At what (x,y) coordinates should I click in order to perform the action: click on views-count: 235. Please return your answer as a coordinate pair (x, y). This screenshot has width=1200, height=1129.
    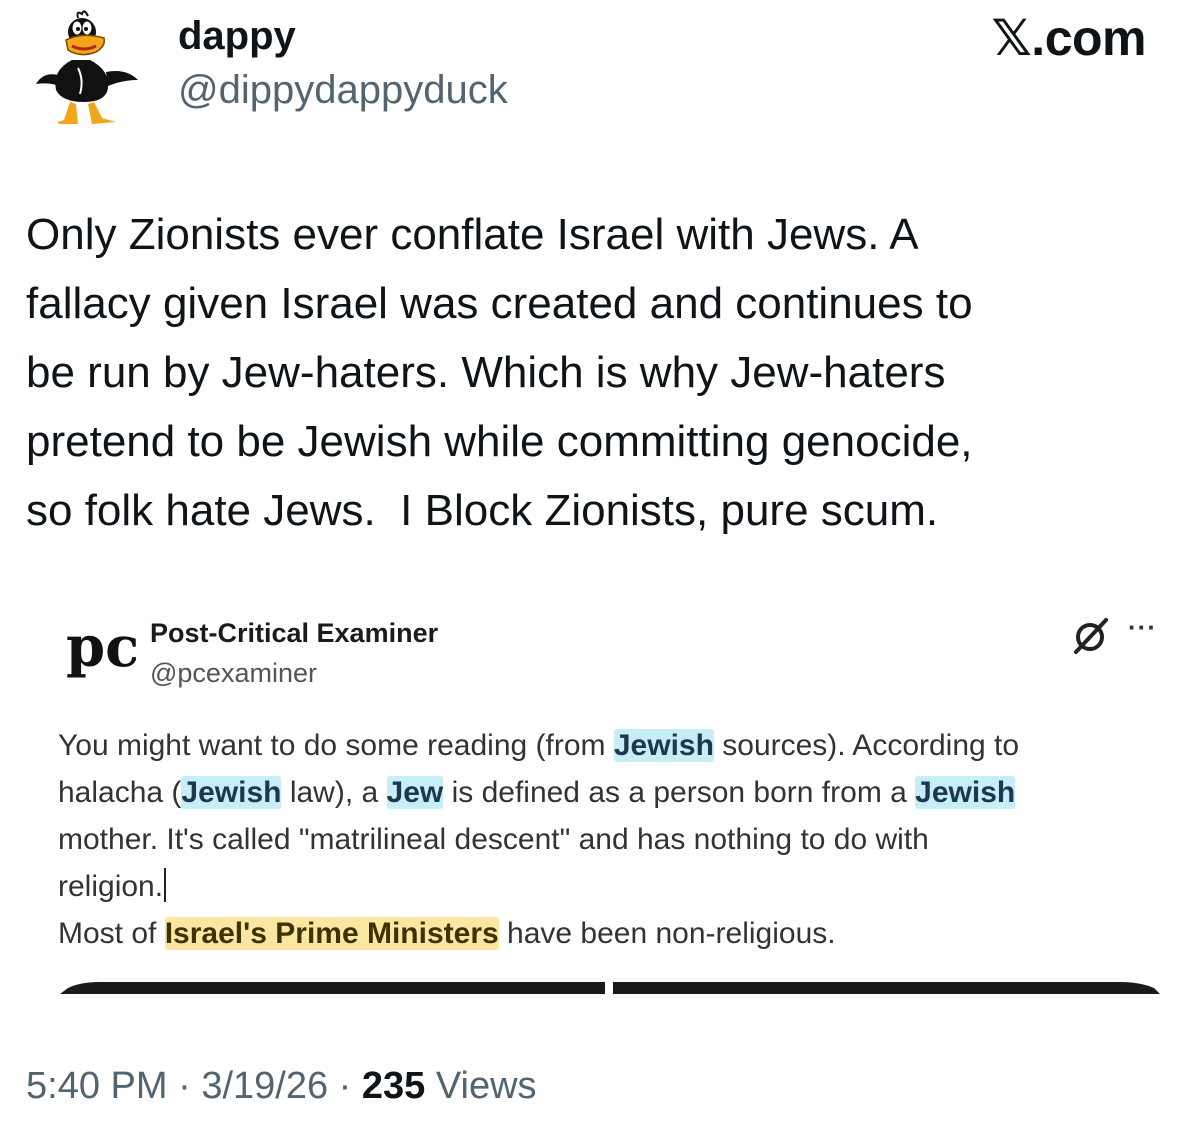
    Looking at the image, I should click on (393, 1086).